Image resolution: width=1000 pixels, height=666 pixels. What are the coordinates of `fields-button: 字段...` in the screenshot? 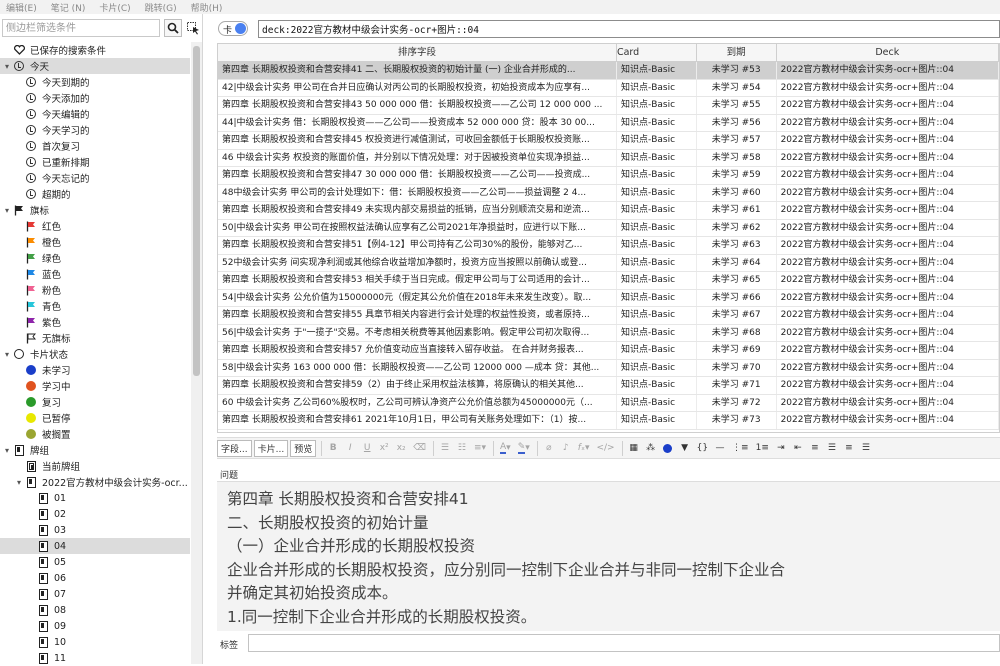 It's located at (234, 448).